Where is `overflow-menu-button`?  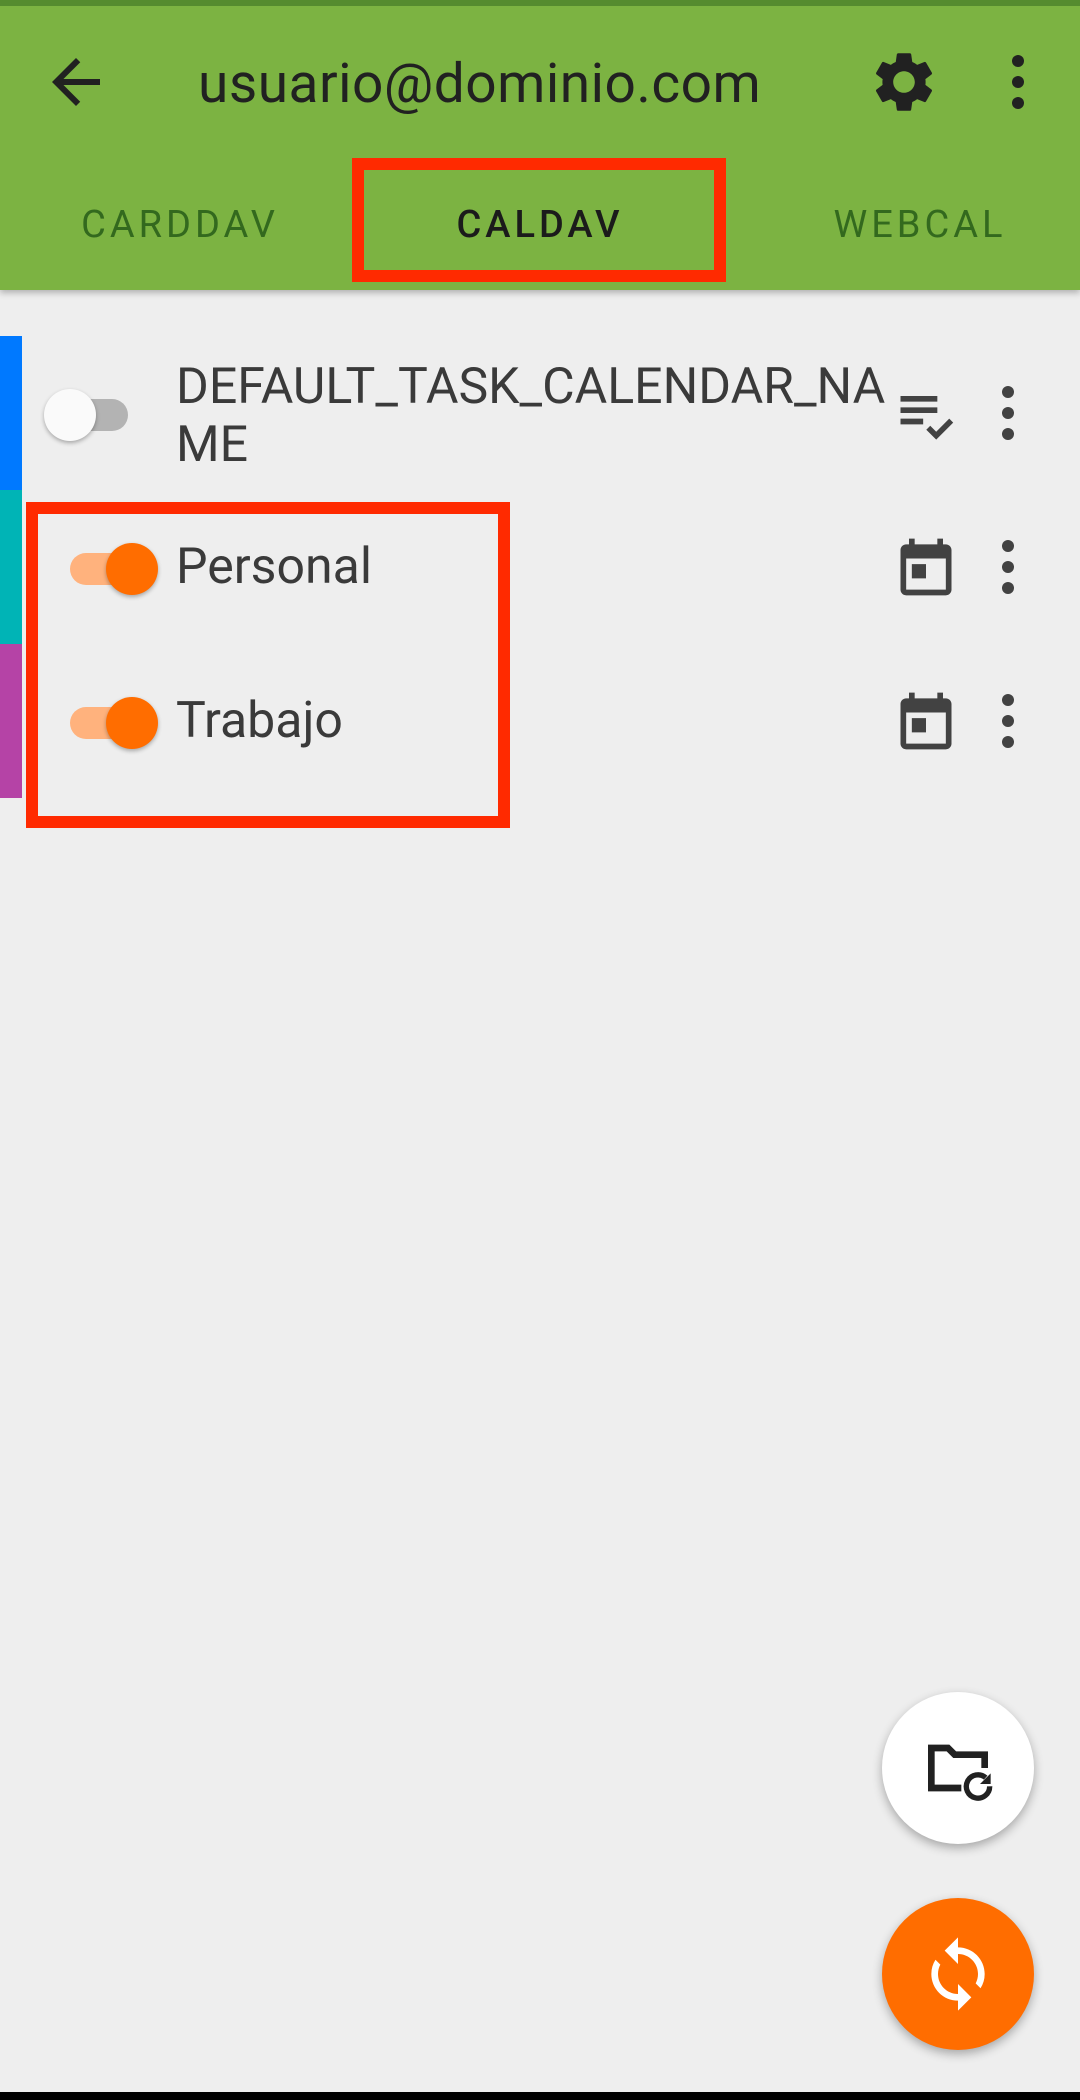 overflow-menu-button is located at coordinates (1018, 82).